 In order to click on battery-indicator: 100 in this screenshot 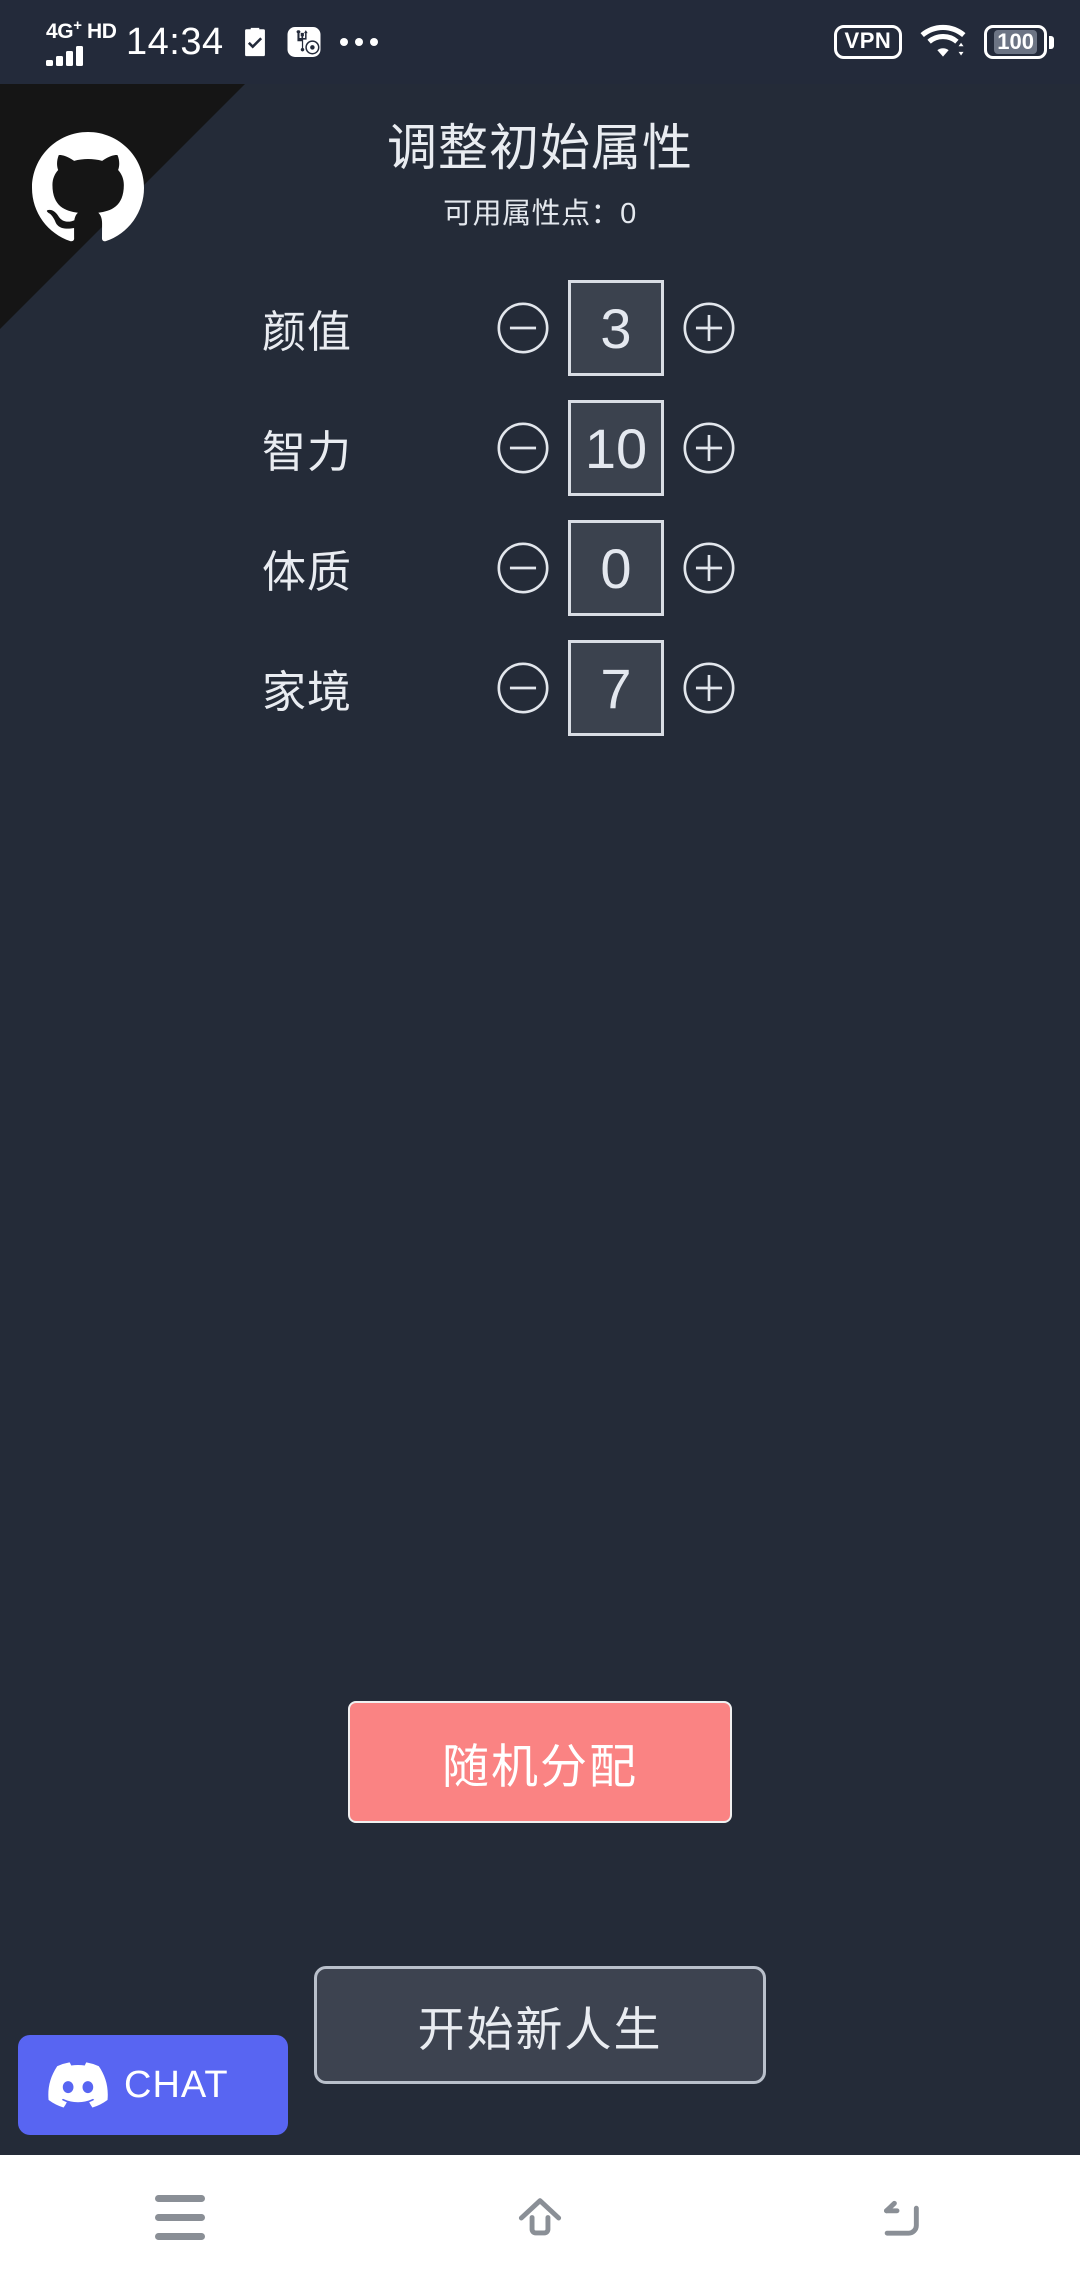, I will do `click(1019, 42)`.